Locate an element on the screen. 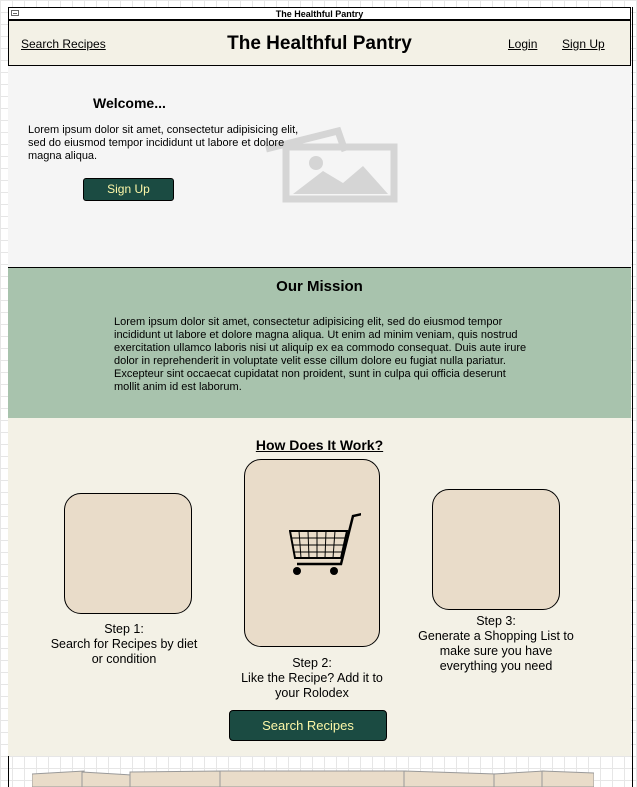 Image resolution: width=637 pixels, height=787 pixels. step-1-card is located at coordinates (128, 553).